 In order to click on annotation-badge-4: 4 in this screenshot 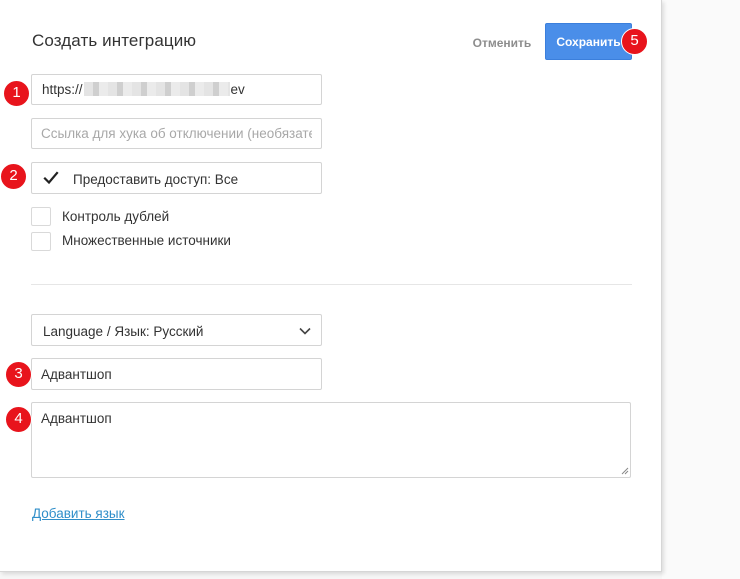, I will do `click(18, 419)`.